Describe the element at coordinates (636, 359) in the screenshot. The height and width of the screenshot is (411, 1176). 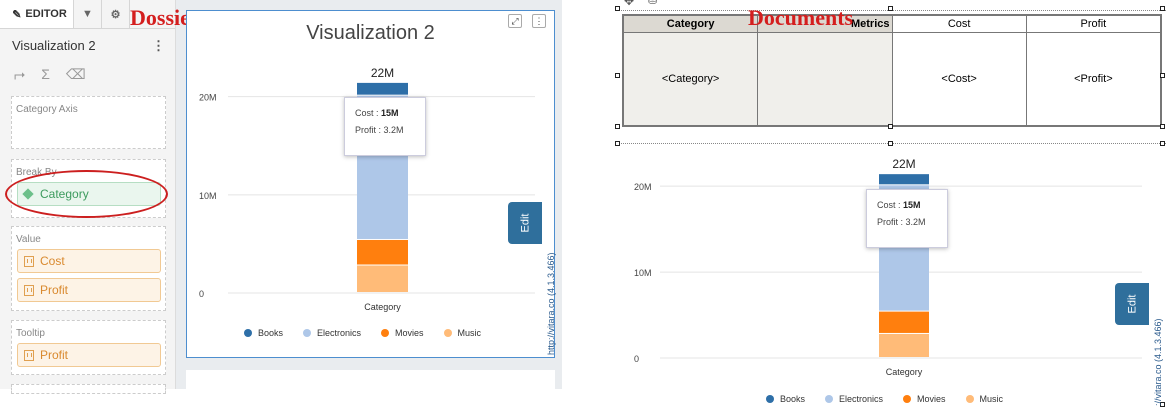
I see `y-tick-label: 0` at that location.